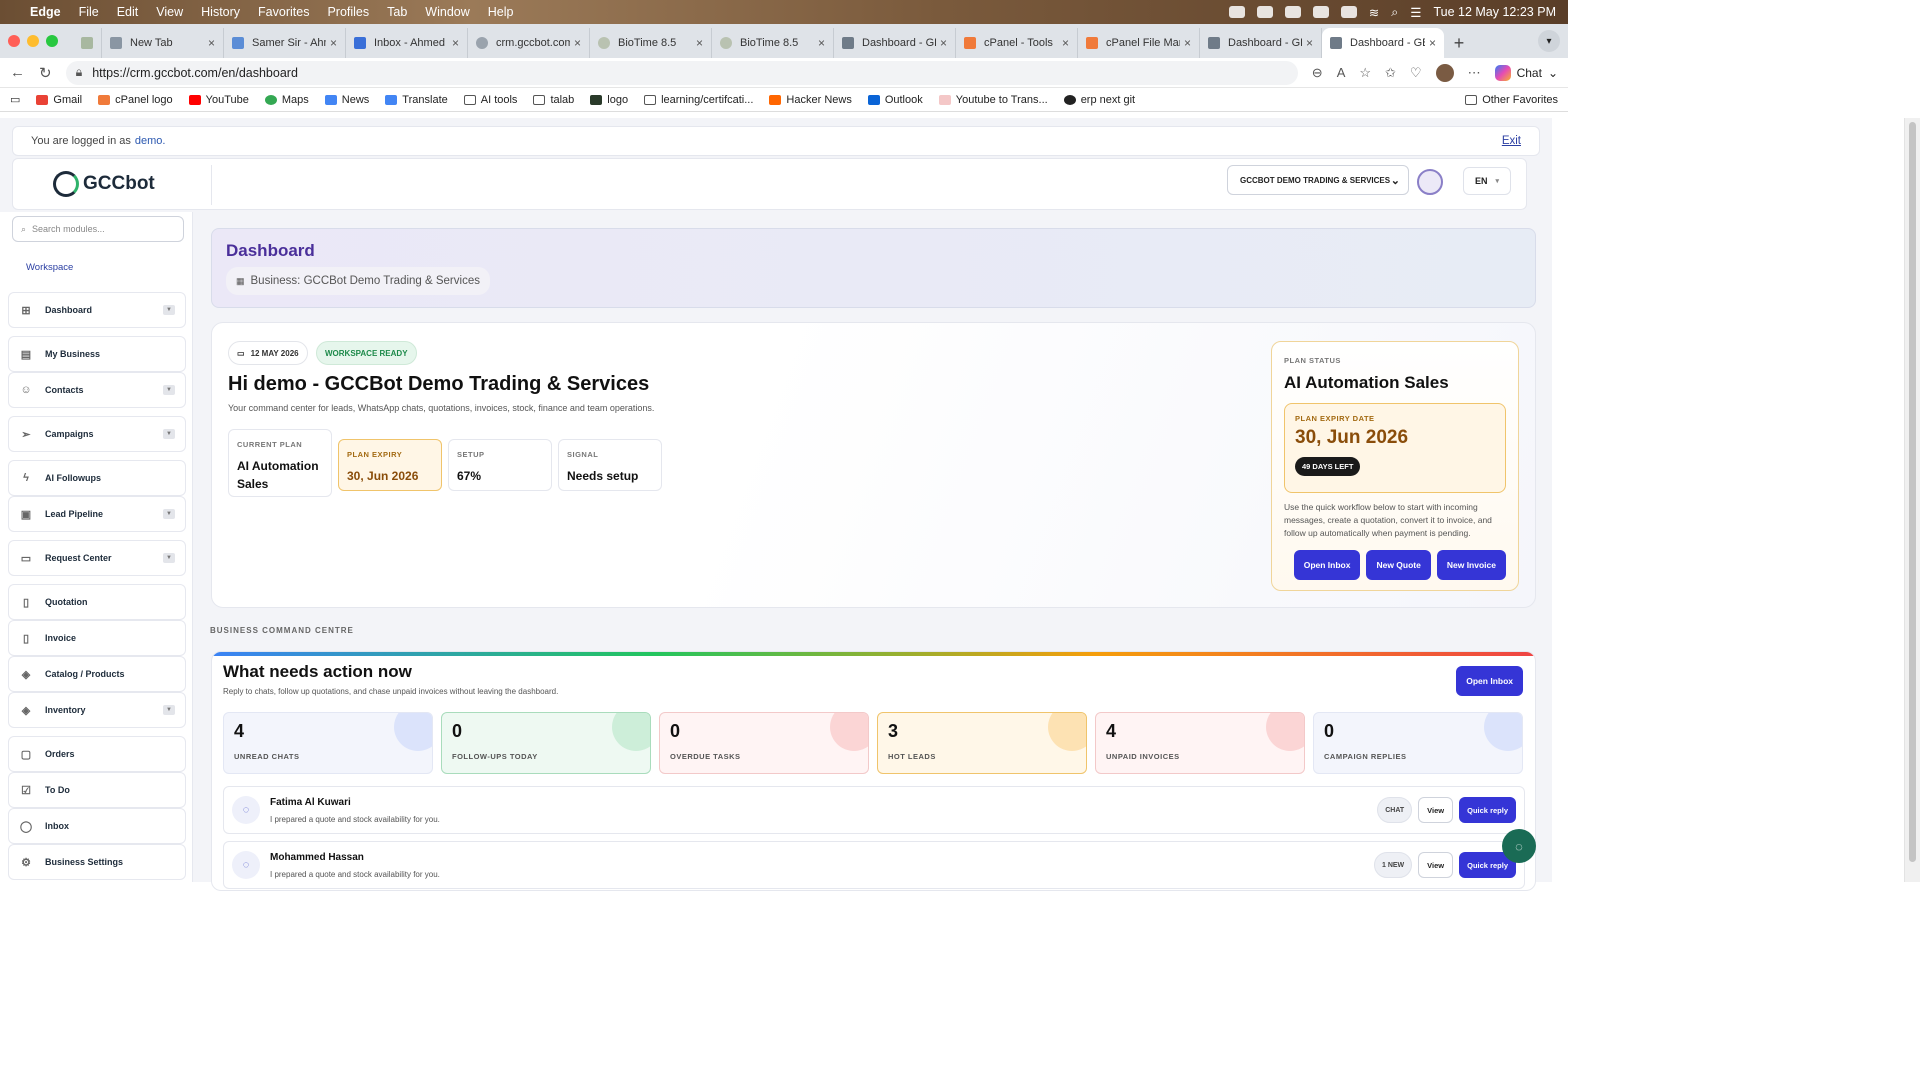 Image resolution: width=1920 pixels, height=1080 pixels. What do you see at coordinates (97, 710) in the screenshot?
I see `sidebar-item-inventory: ◈ Inventory ▼` at bounding box center [97, 710].